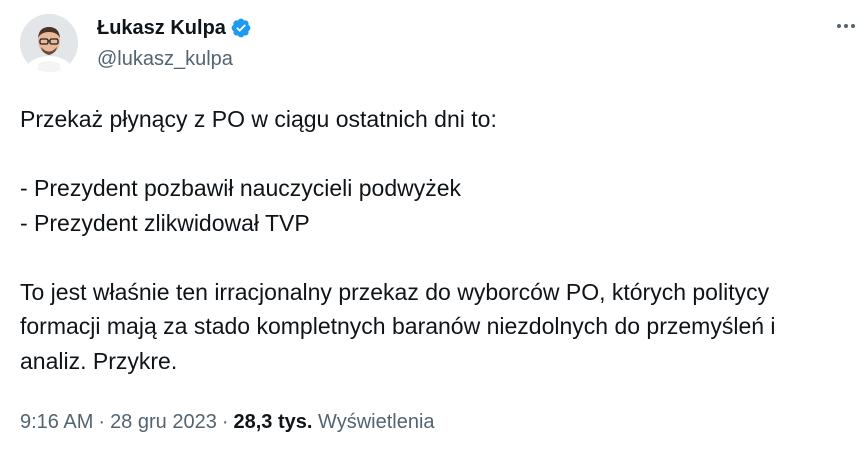 The image size is (868, 458). What do you see at coordinates (273, 422) in the screenshot?
I see `views-count: 28,3 tys.` at bounding box center [273, 422].